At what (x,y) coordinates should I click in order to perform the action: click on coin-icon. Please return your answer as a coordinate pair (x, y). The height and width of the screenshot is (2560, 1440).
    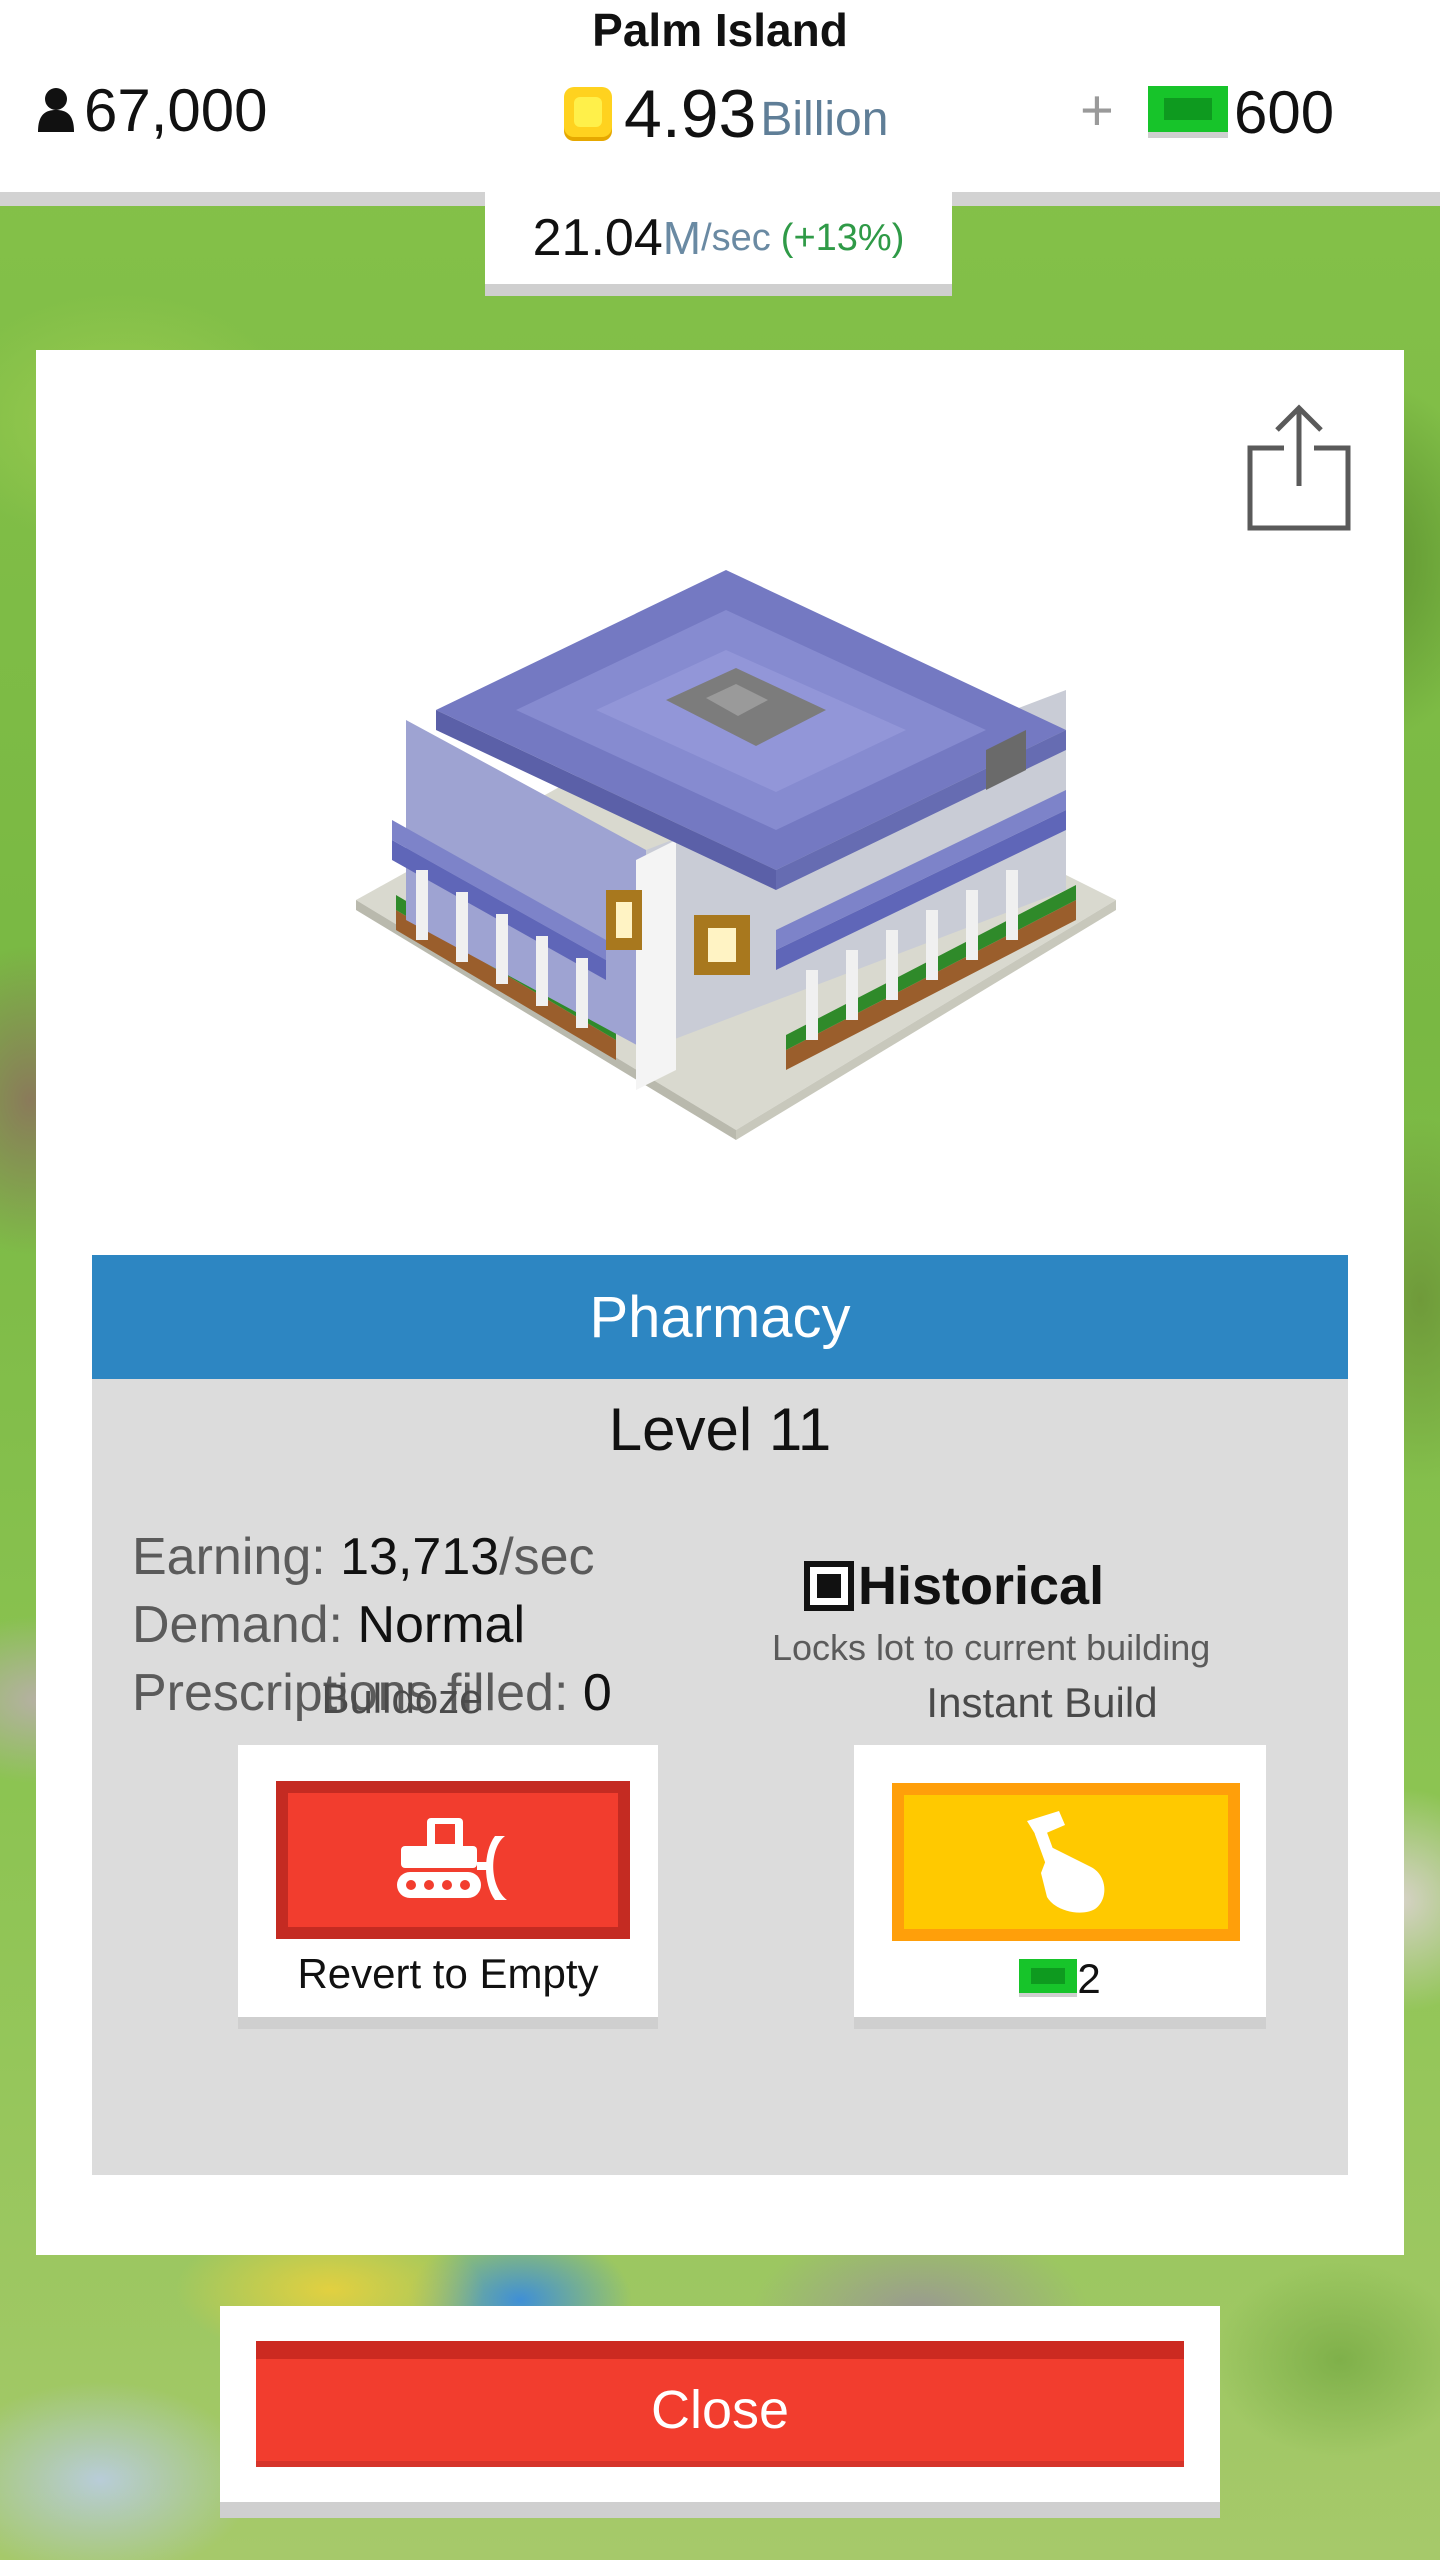
    Looking at the image, I should click on (588, 114).